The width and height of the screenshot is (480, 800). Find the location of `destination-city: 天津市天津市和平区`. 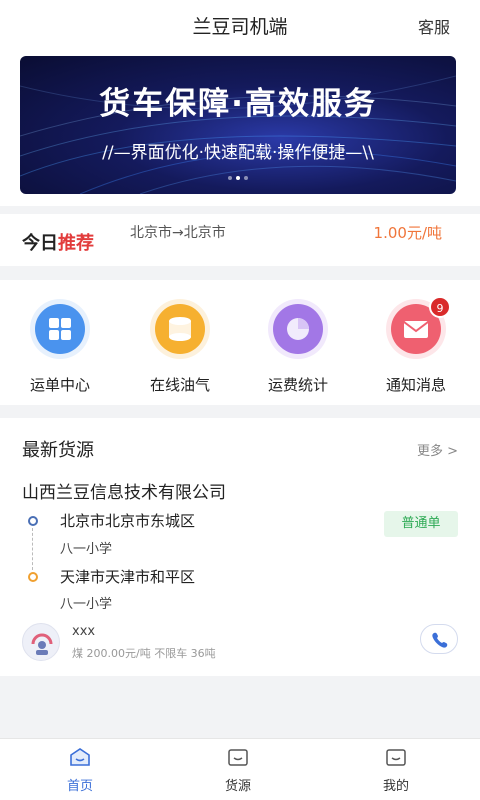

destination-city: 天津市天津市和平区 is located at coordinates (128, 577).